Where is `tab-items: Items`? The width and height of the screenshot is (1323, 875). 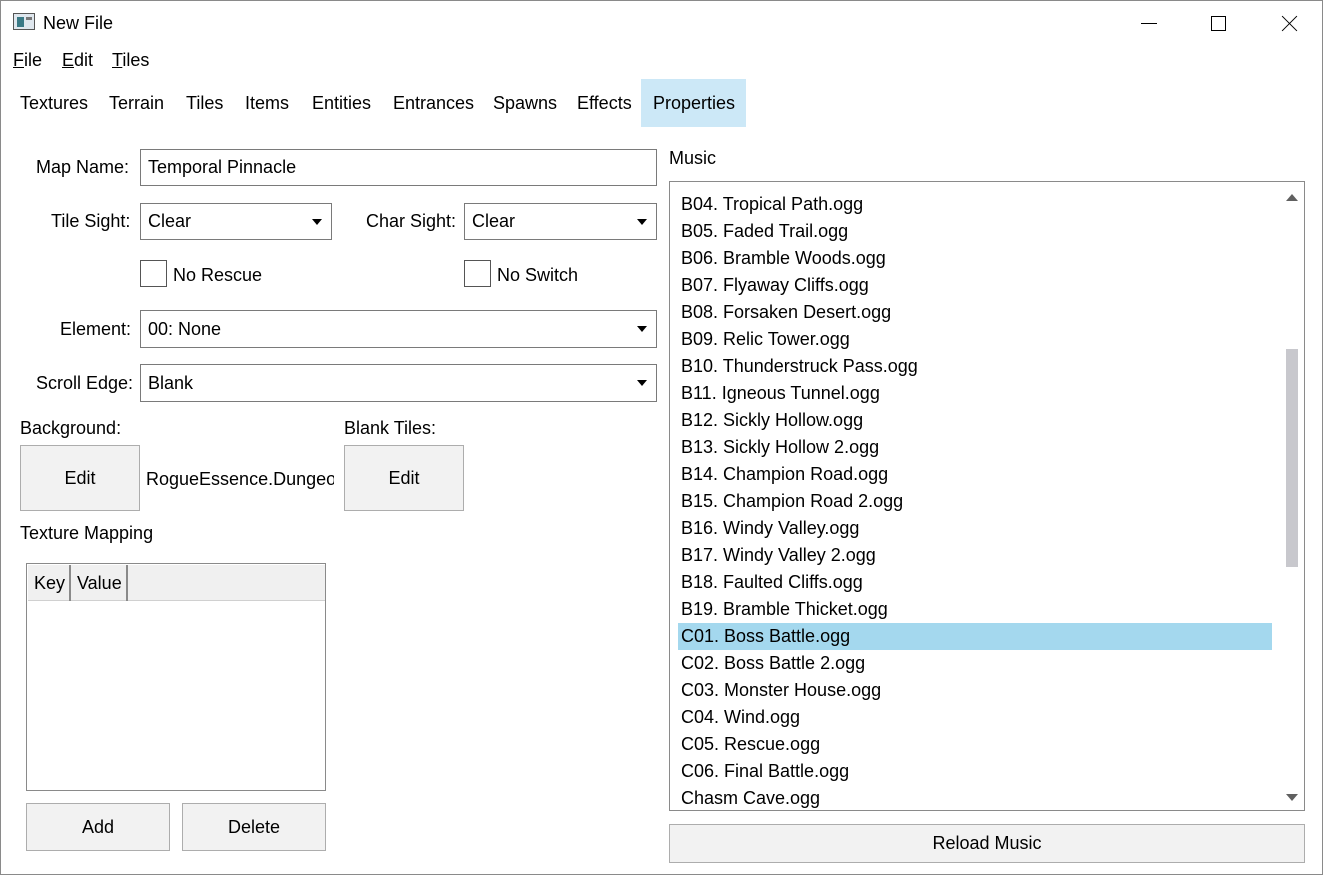 tab-items: Items is located at coordinates (267, 103).